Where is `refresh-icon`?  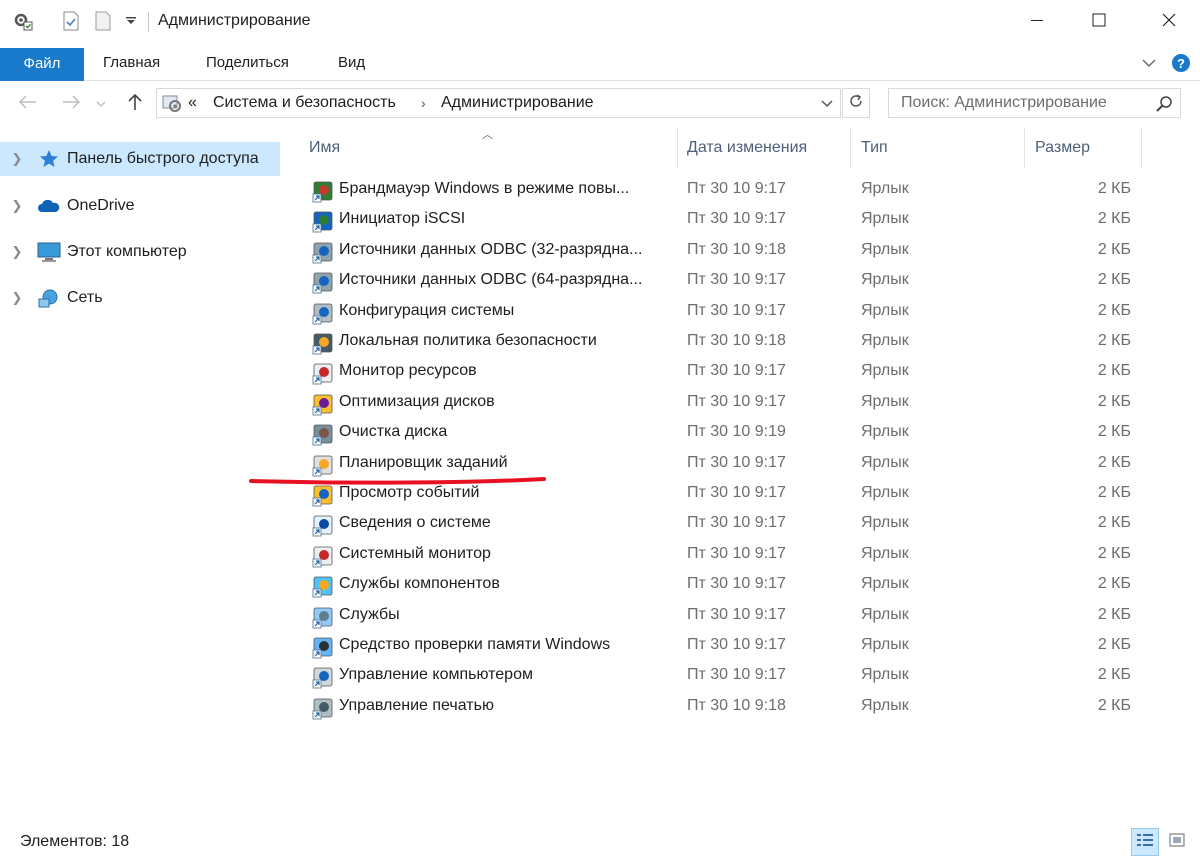
refresh-icon is located at coordinates (856, 103).